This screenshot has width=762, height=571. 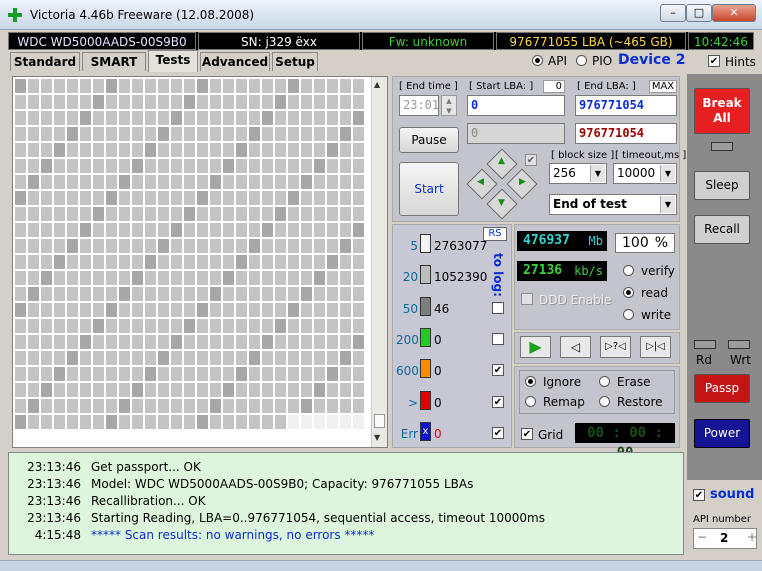 I want to click on close-button: ✕, so click(x=734, y=13).